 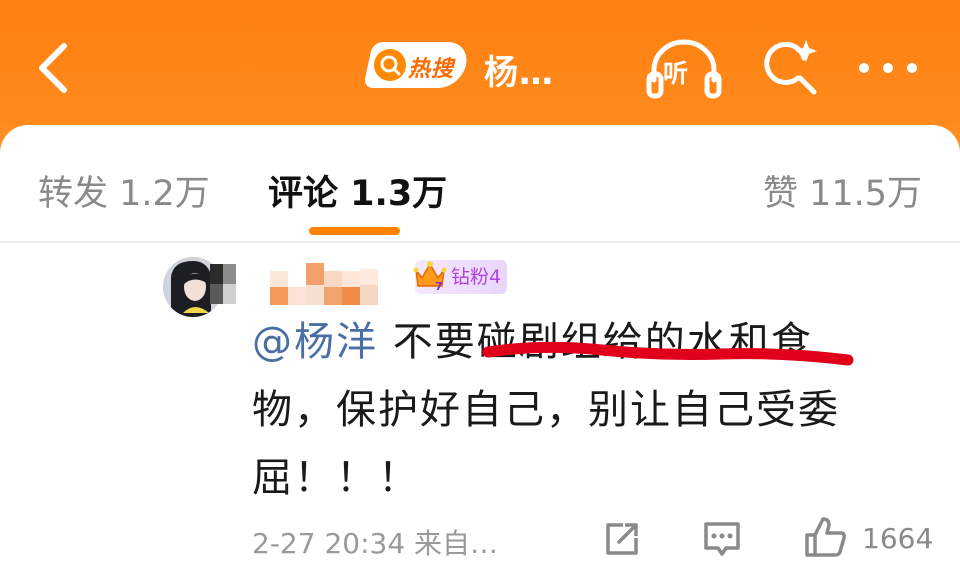 I want to click on tab-like: 赞 11.5万, so click(x=842, y=190).